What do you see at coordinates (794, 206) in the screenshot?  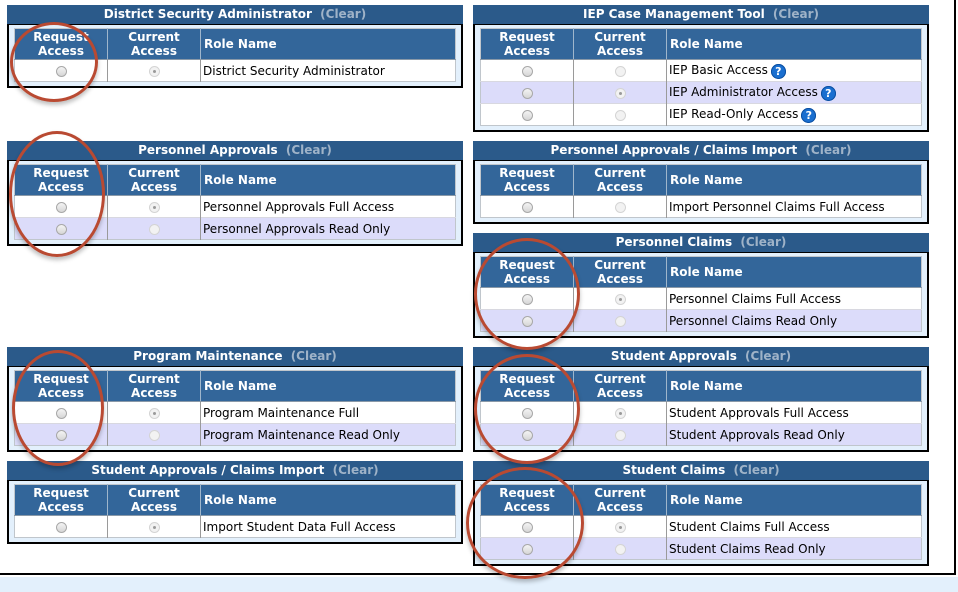 I see `role-name-cell: Import Personnel Claims Full Access` at bounding box center [794, 206].